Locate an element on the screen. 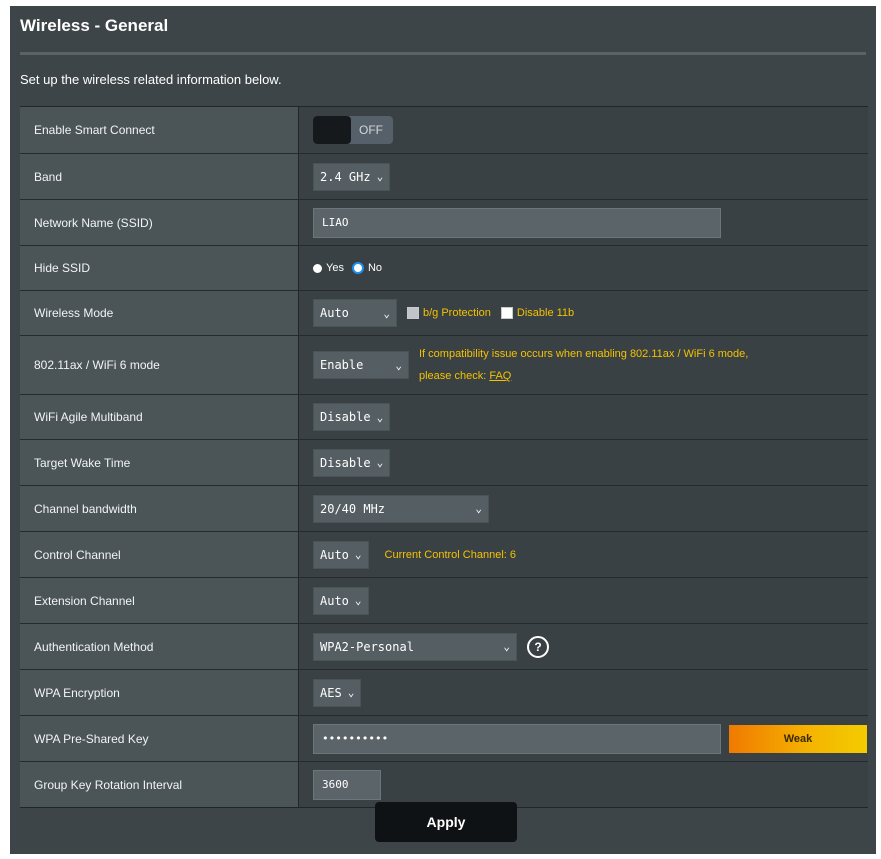 Image resolution: width=881 pixels, height=859 pixels. bg-protection-label: b/g Protection is located at coordinates (457, 313).